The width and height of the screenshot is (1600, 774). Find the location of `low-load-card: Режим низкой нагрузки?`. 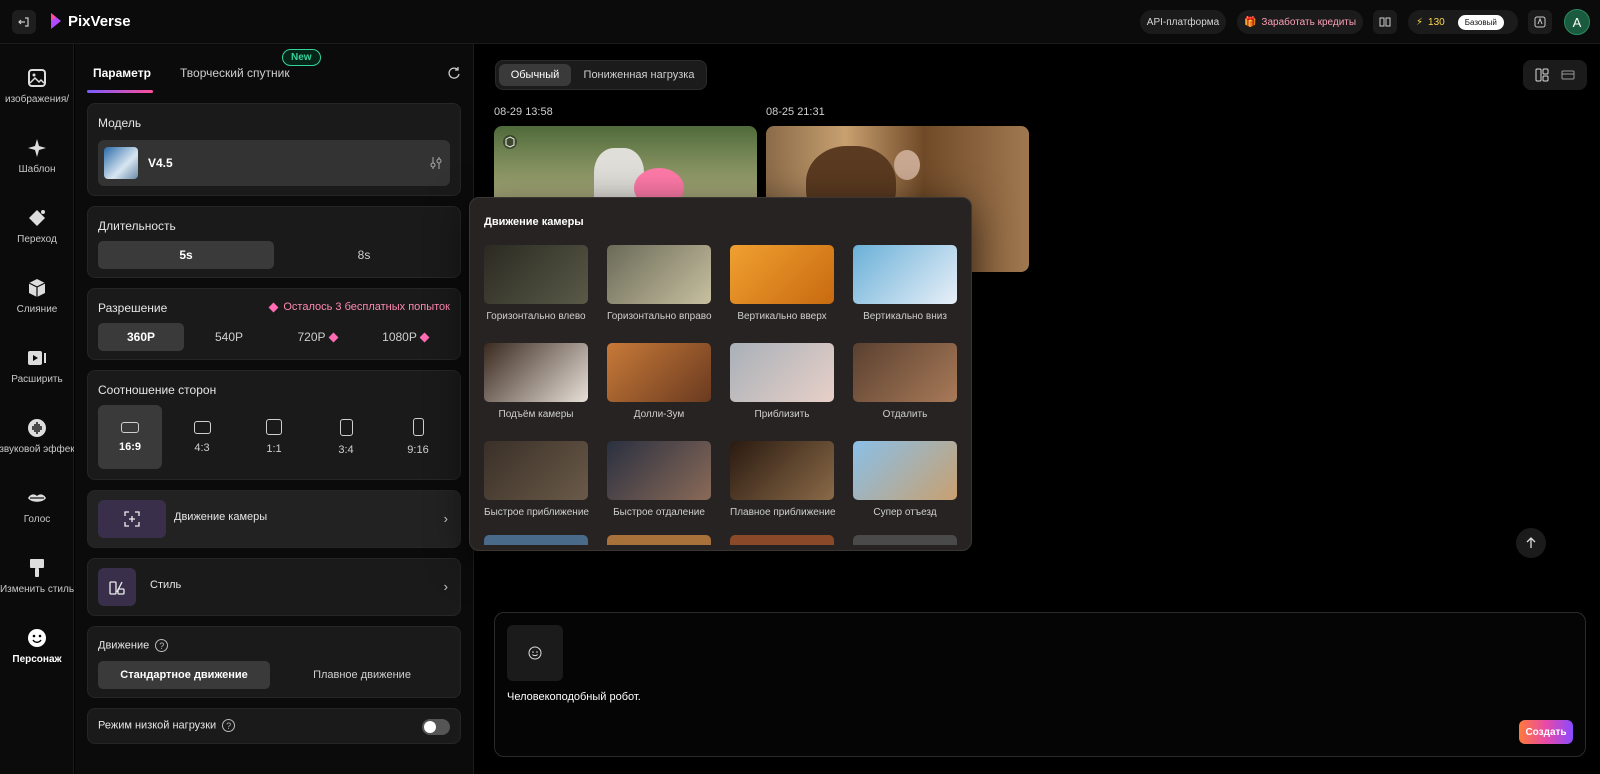

low-load-card: Режим низкой нагрузки? is located at coordinates (274, 726).